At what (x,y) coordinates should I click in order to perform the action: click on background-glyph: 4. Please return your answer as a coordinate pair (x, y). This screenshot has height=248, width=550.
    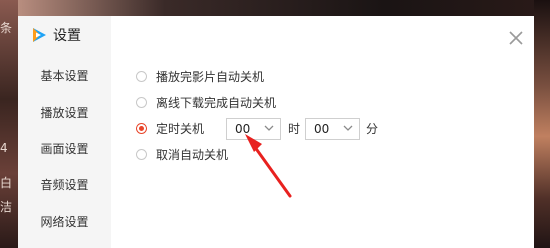
    Looking at the image, I should click on (4, 148).